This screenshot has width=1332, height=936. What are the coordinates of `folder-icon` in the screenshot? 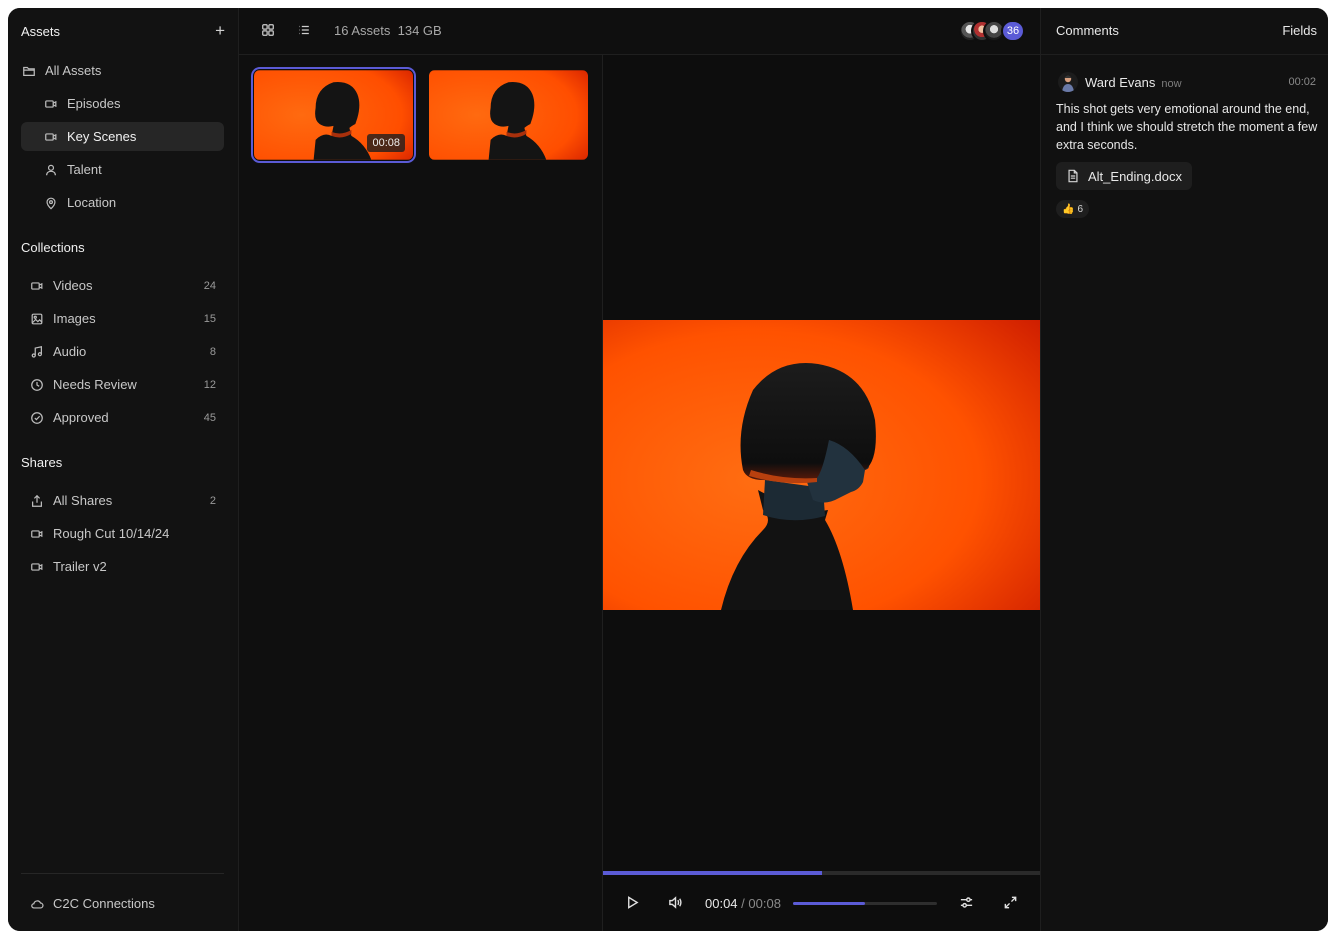 It's located at (29, 71).